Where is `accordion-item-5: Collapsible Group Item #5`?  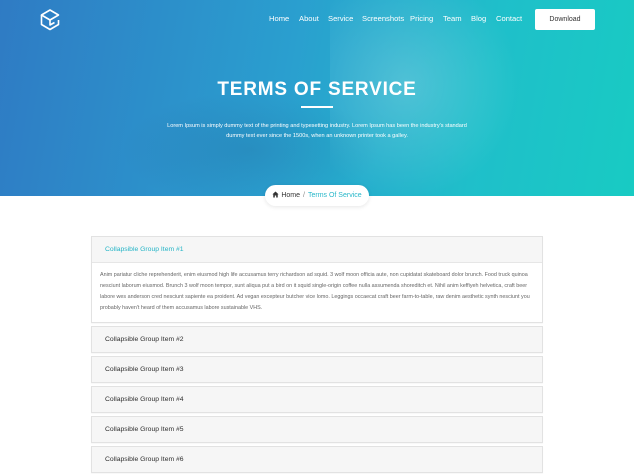
accordion-item-5: Collapsible Group Item #5 is located at coordinates (317, 429).